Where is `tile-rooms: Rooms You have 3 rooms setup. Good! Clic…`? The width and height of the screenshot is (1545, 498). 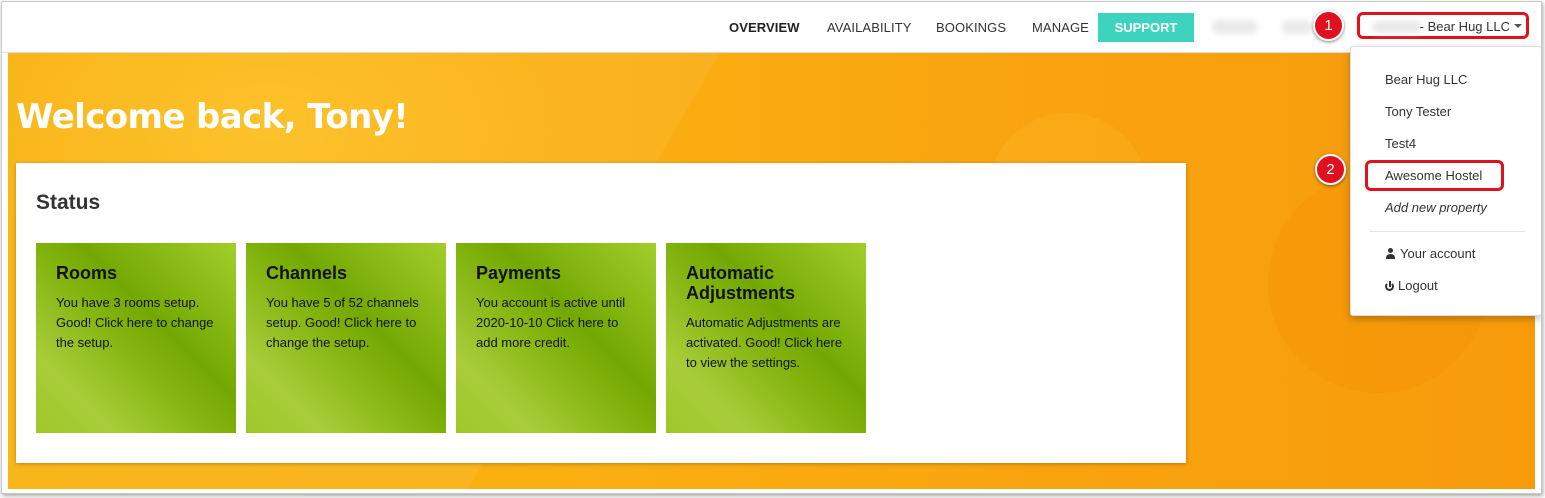 tile-rooms: Rooms You have 3 rooms setup. Good! Clic… is located at coordinates (136, 338).